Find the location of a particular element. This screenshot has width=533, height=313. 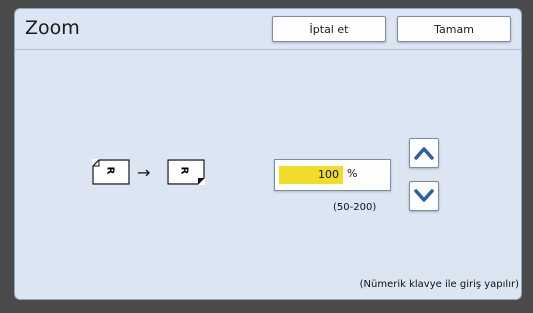

chevron-up-icon is located at coordinates (424, 153).